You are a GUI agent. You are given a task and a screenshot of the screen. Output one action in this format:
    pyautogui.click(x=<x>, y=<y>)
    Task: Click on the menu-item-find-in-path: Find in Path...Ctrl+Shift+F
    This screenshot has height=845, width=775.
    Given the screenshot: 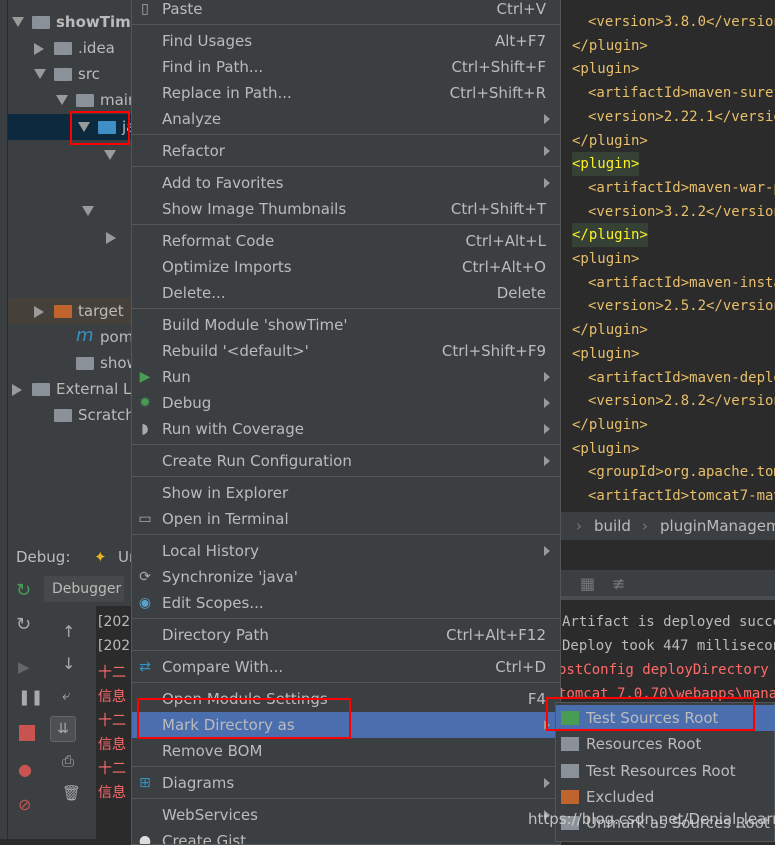 What is the action you would take?
    pyautogui.click(x=346, y=67)
    